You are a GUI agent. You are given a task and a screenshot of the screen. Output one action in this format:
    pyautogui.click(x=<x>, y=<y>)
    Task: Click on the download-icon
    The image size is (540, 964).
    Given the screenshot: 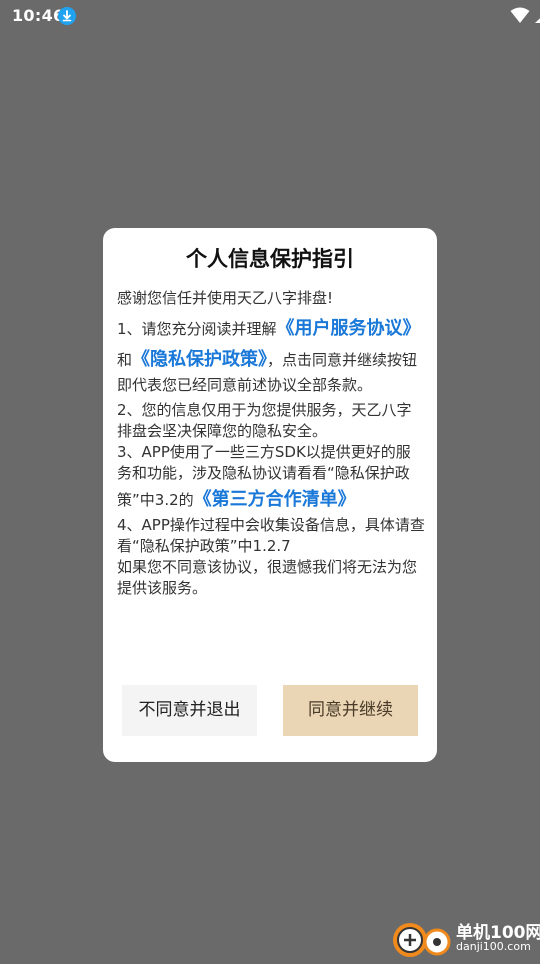 What is the action you would take?
    pyautogui.click(x=67, y=16)
    